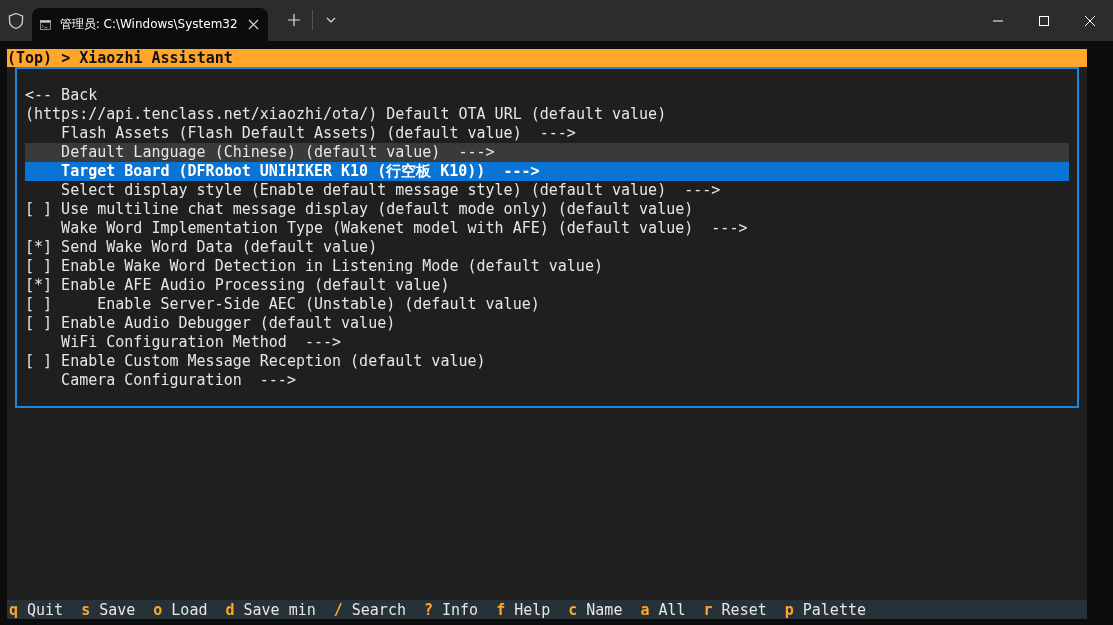  I want to click on breadcrumb: (Top) > Xiaozhi Assistant, so click(547, 58).